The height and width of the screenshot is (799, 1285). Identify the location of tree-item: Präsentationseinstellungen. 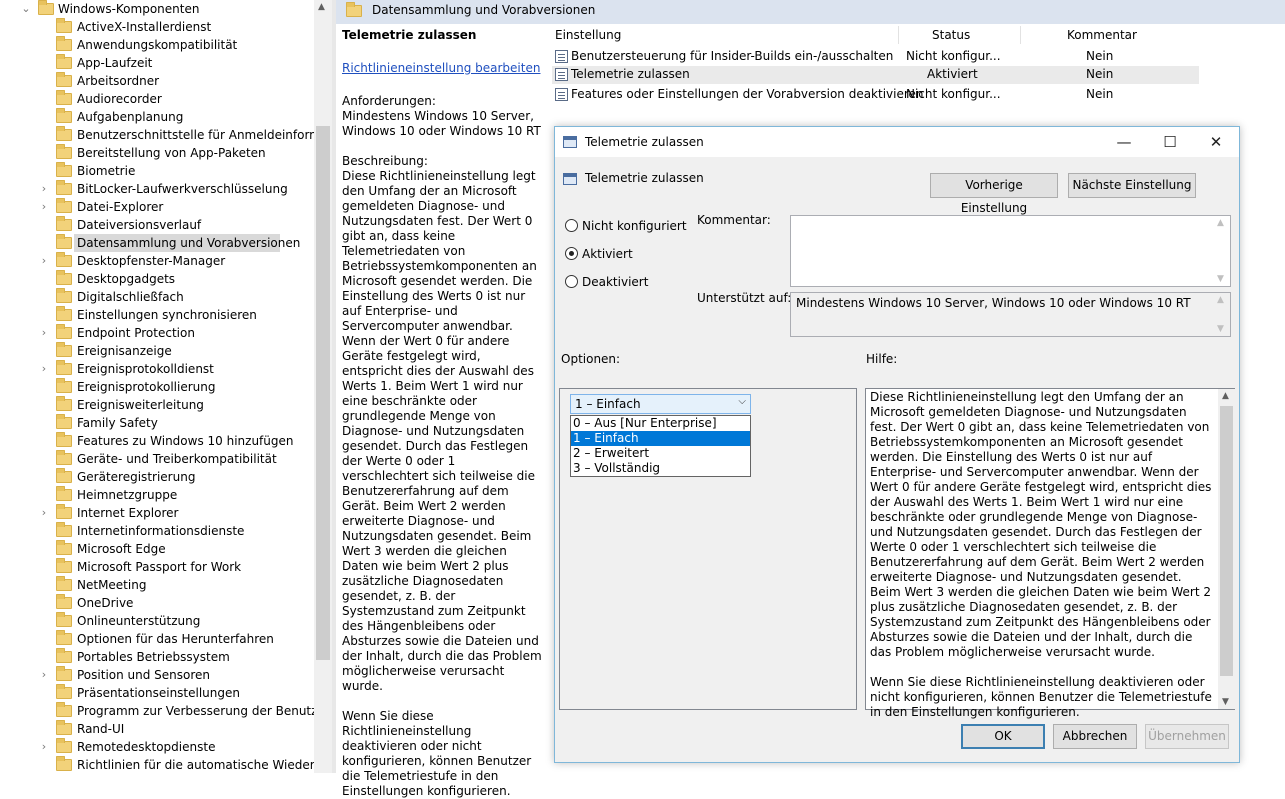
(157, 693).